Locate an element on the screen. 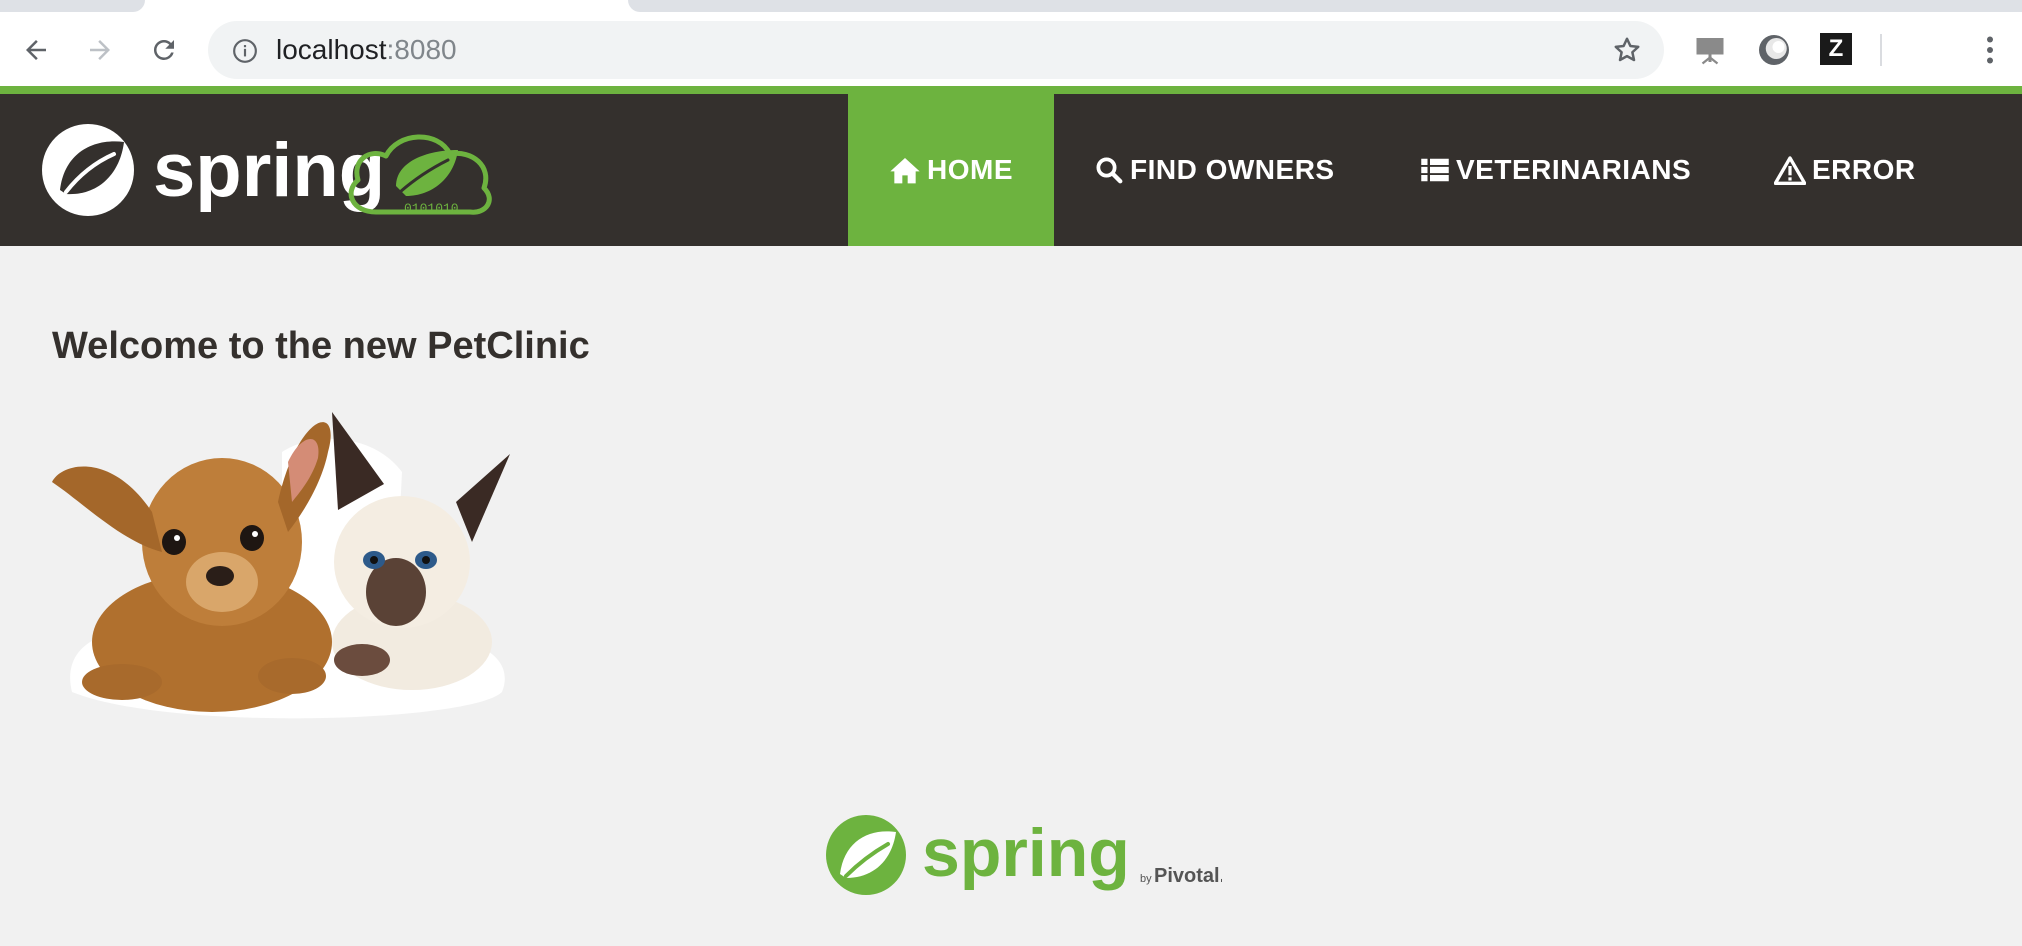 The image size is (2022, 946). footer-wordmark: spring is located at coordinates (1026, 853).